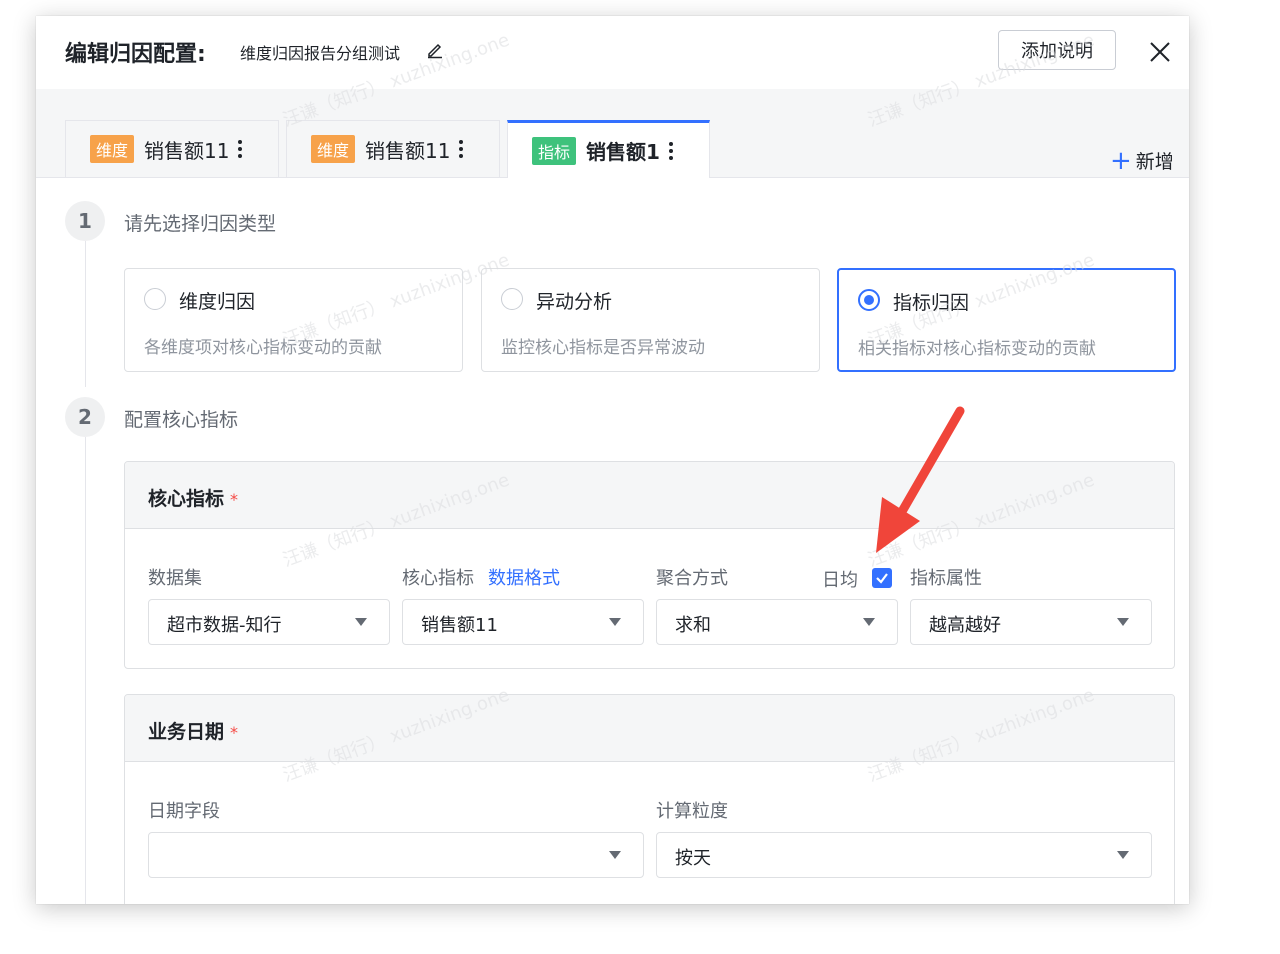 The width and height of the screenshot is (1280, 954). I want to click on data-format-link: 数据格式, so click(524, 578).